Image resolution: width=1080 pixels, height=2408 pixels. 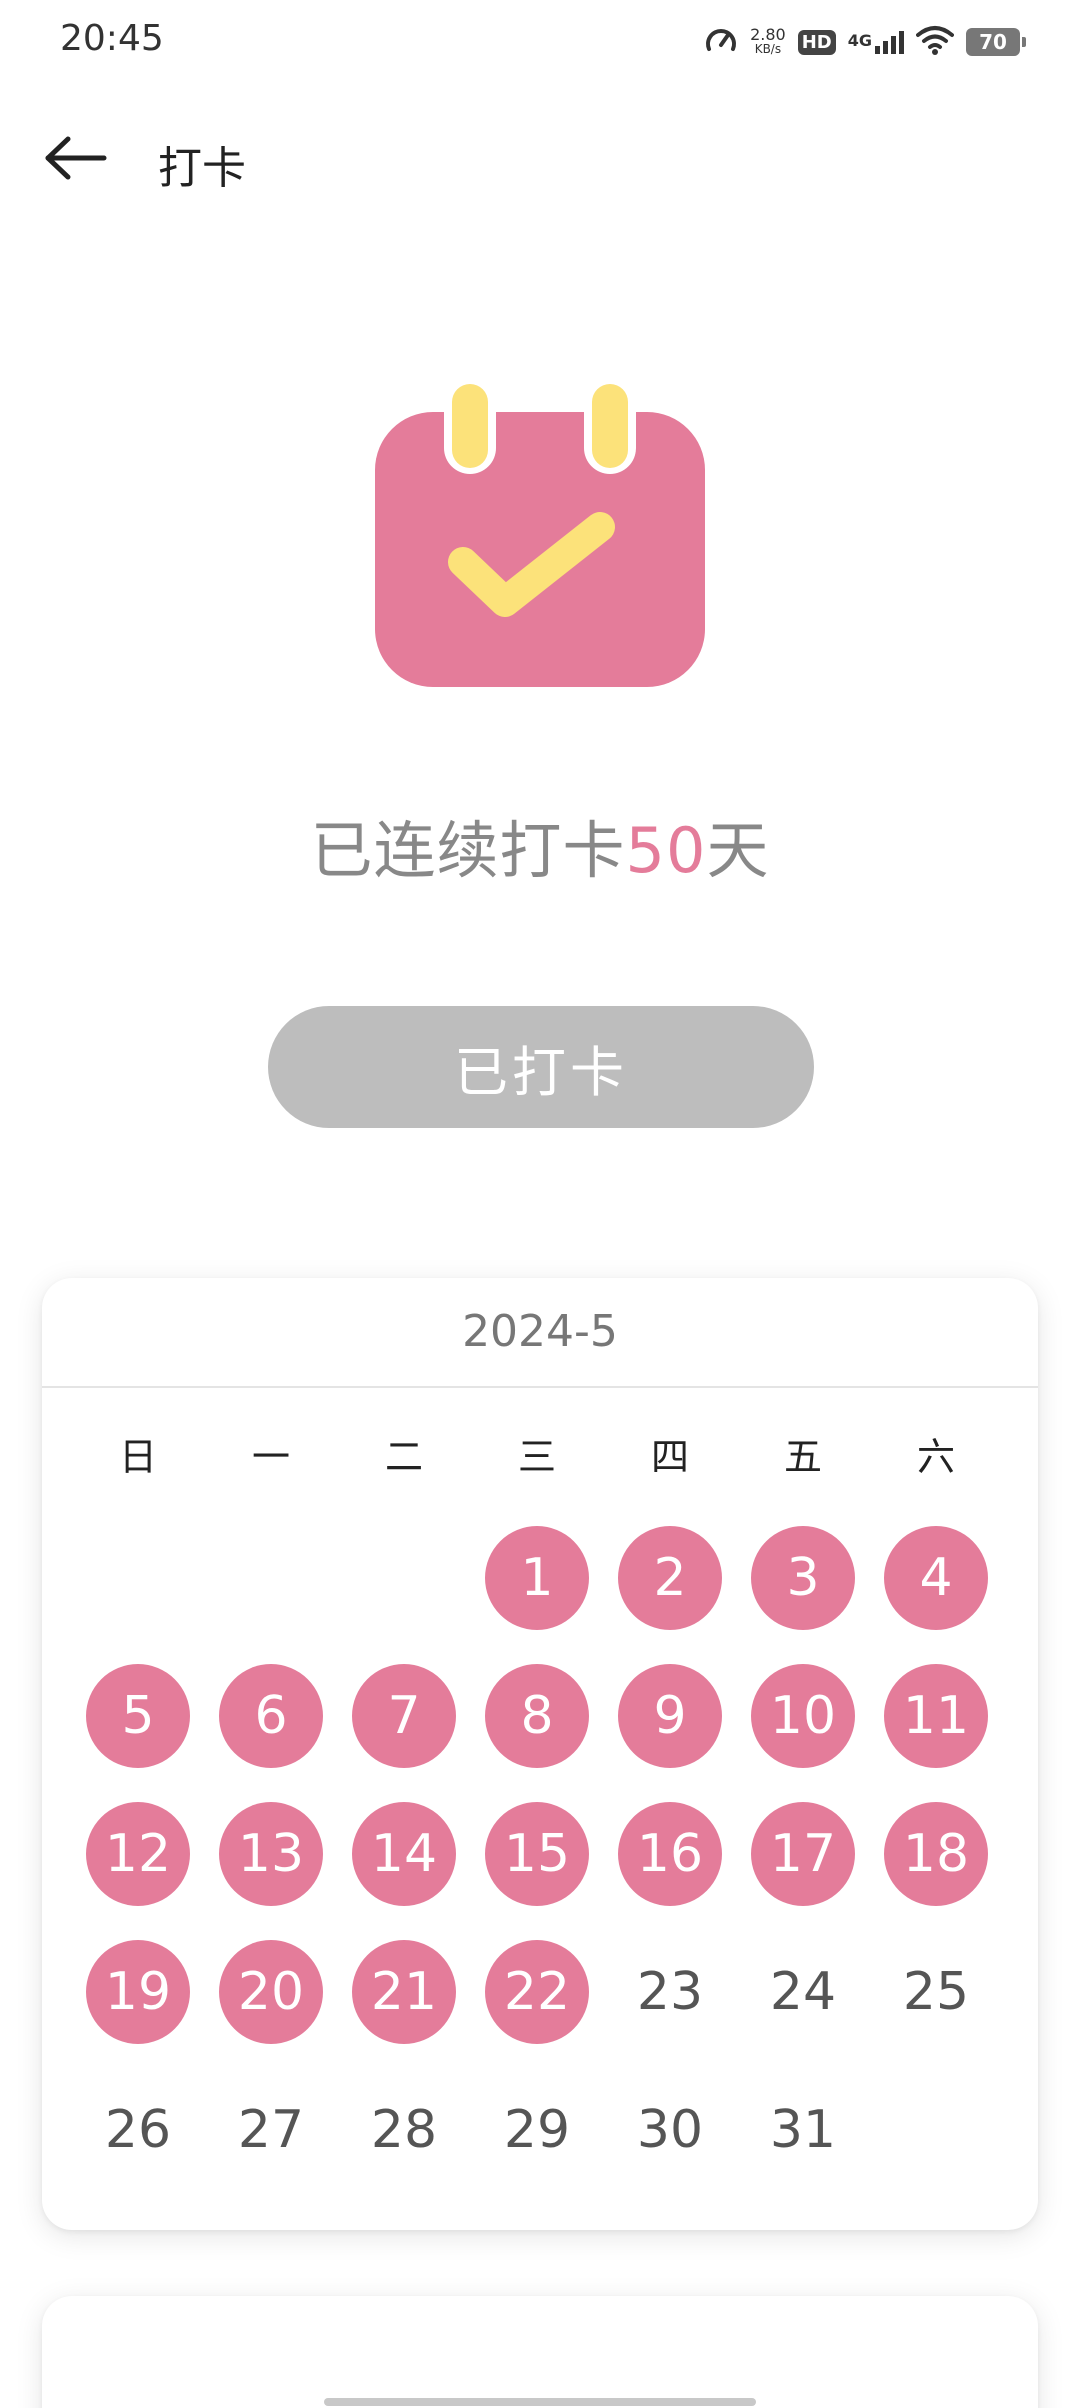 What do you see at coordinates (540, 42) in the screenshot?
I see `status-bar: 20:45 2.80 KB/s HD 4G 70` at bounding box center [540, 42].